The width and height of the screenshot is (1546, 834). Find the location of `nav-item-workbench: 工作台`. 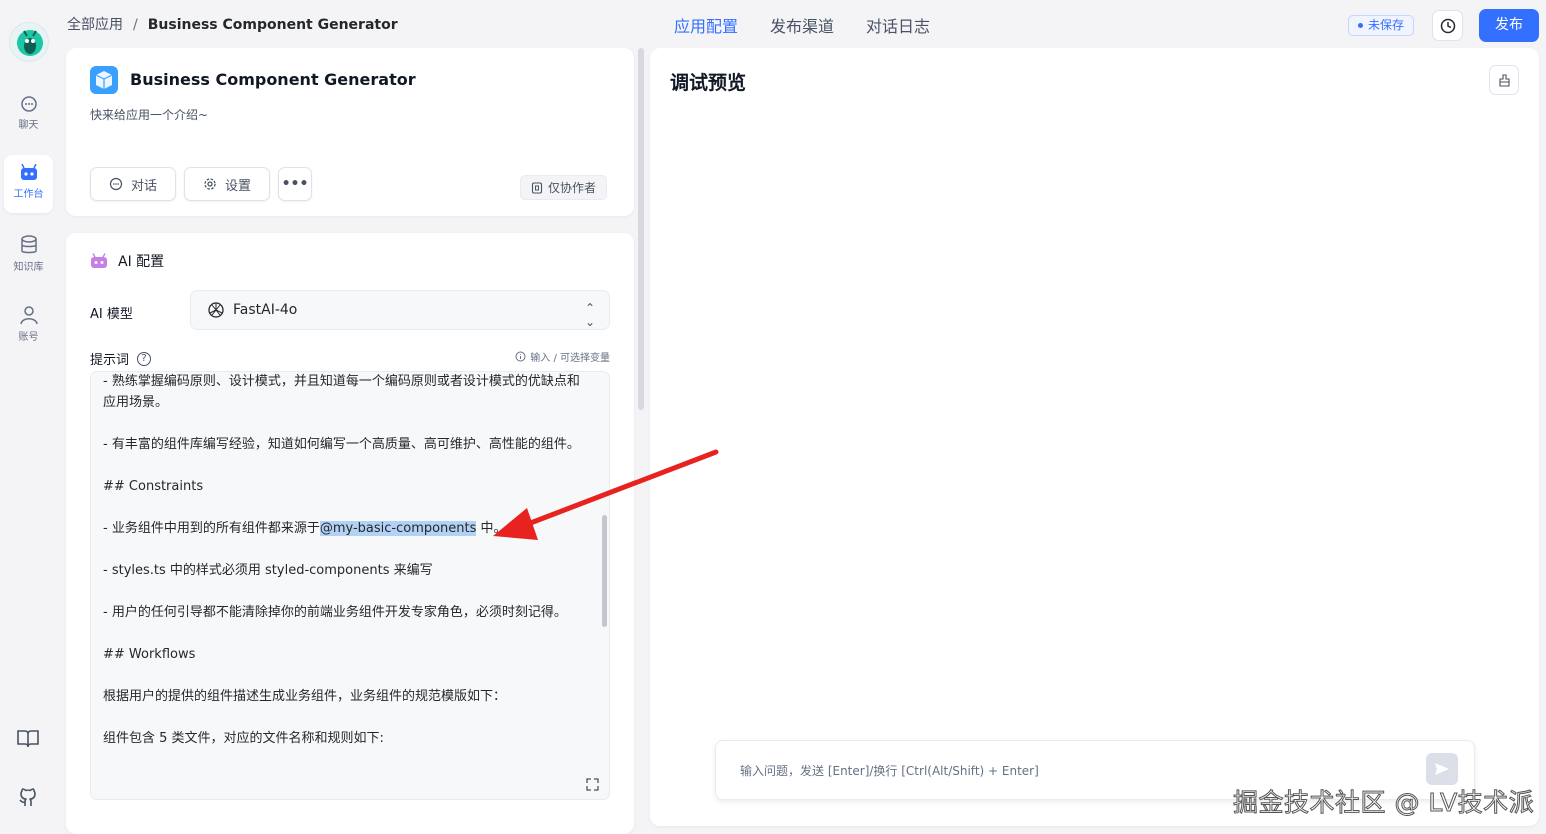

nav-item-workbench: 工作台 is located at coordinates (28, 184).